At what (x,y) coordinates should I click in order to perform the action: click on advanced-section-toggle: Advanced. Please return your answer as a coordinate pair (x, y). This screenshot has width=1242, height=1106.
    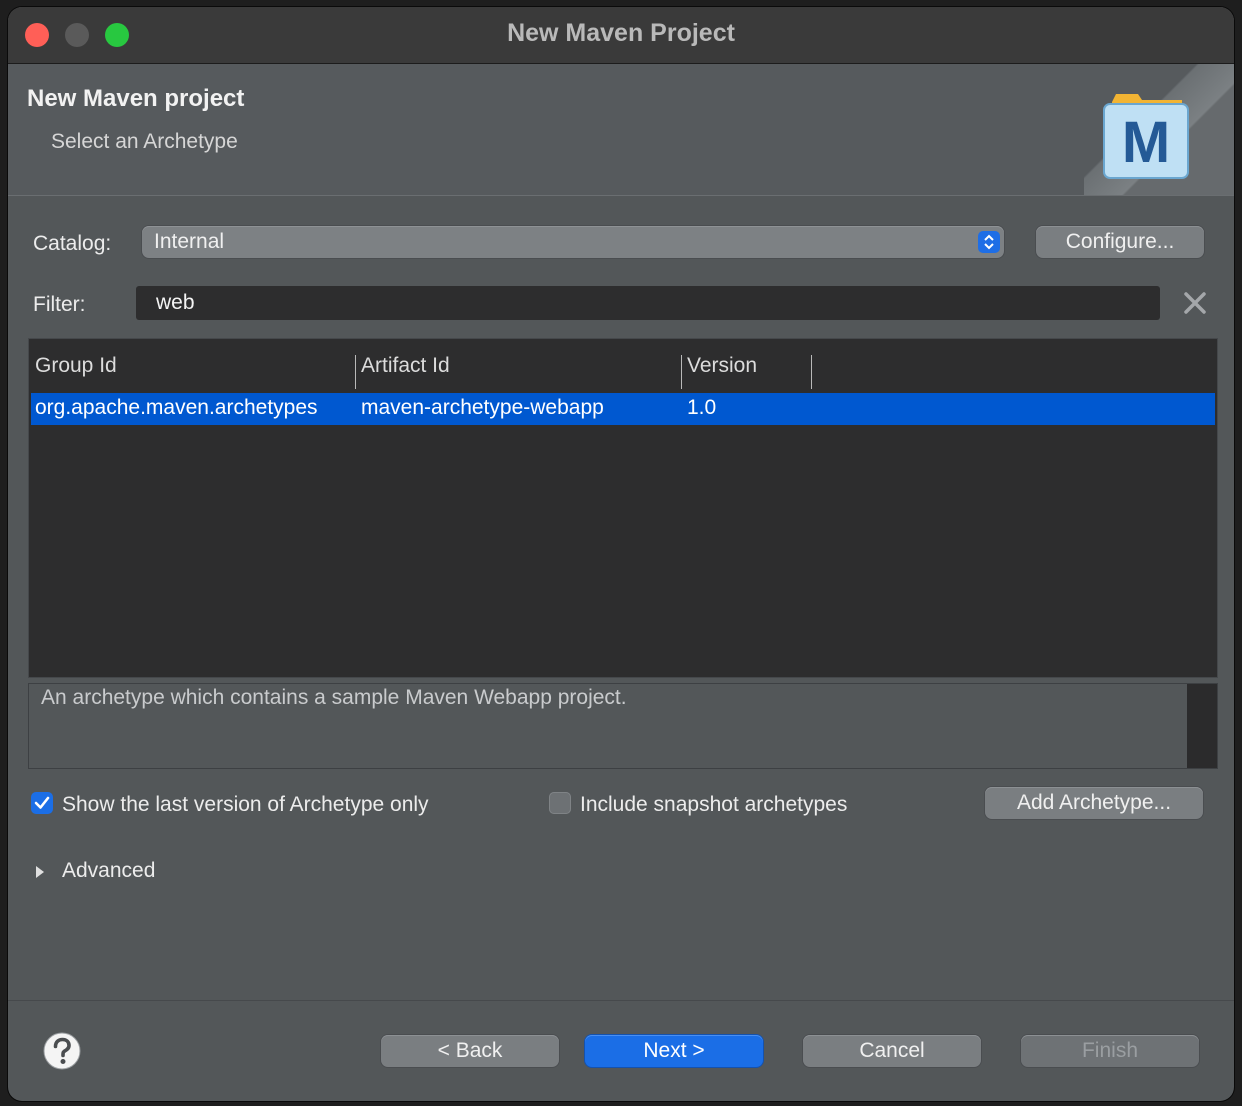
    Looking at the image, I should click on (108, 871).